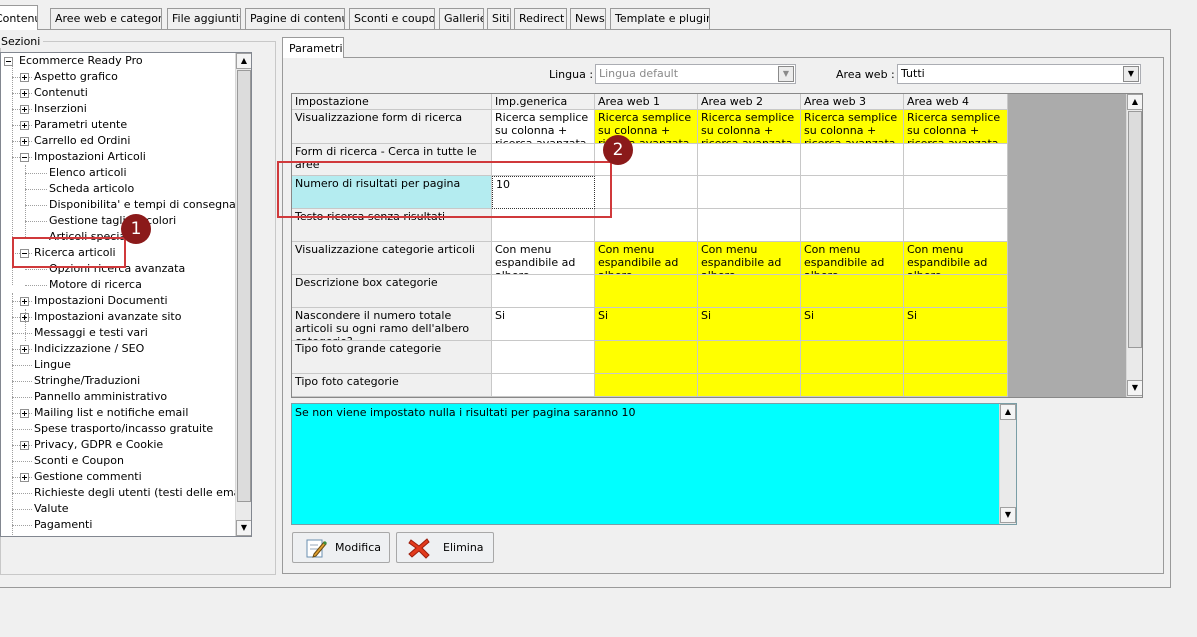 The width and height of the screenshot is (1197, 637). What do you see at coordinates (244, 286) in the screenshot?
I see `tree-scroll-thumb` at bounding box center [244, 286].